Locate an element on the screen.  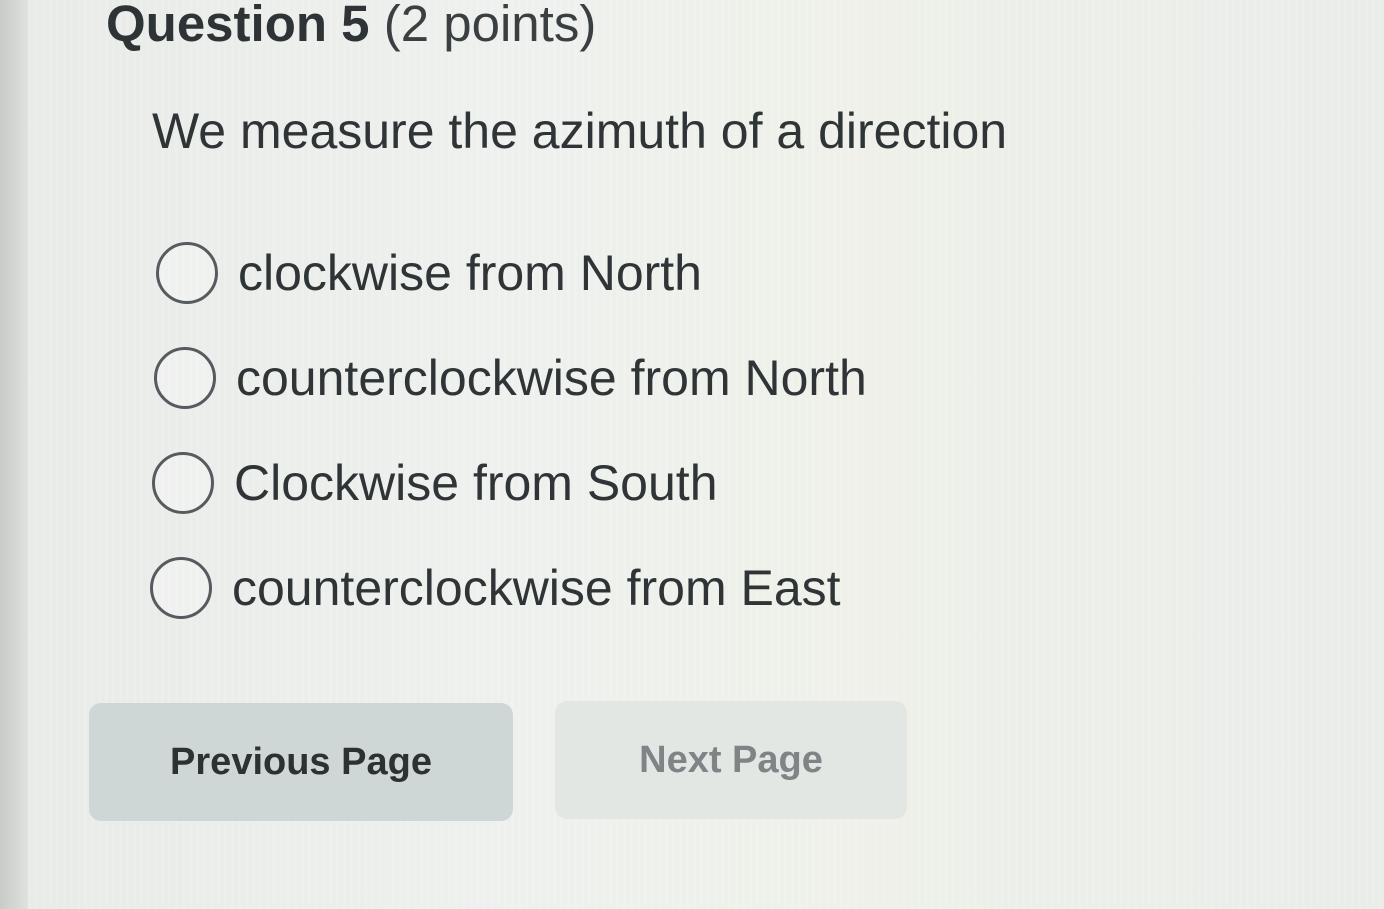
answer-option-label: clockwise from North is located at coordinates (470, 273).